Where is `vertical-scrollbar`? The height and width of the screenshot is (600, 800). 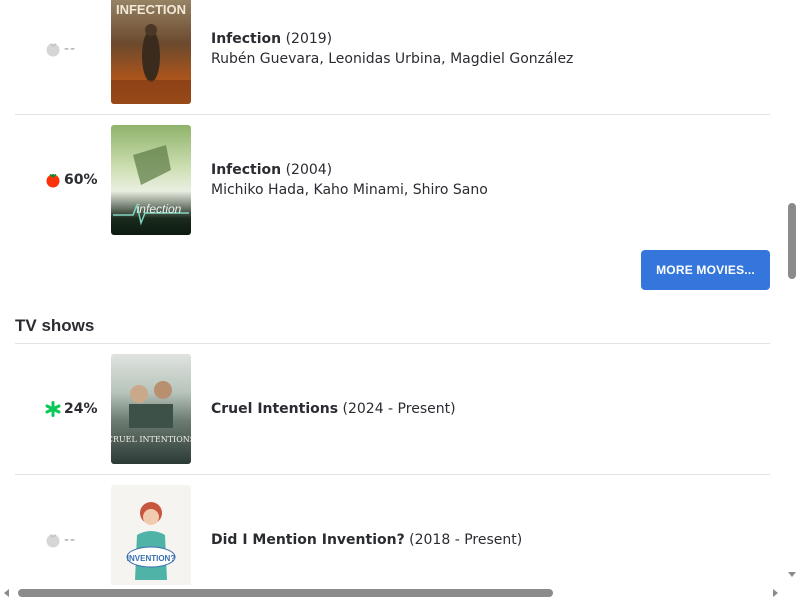
vertical-scrollbar is located at coordinates (792, 292).